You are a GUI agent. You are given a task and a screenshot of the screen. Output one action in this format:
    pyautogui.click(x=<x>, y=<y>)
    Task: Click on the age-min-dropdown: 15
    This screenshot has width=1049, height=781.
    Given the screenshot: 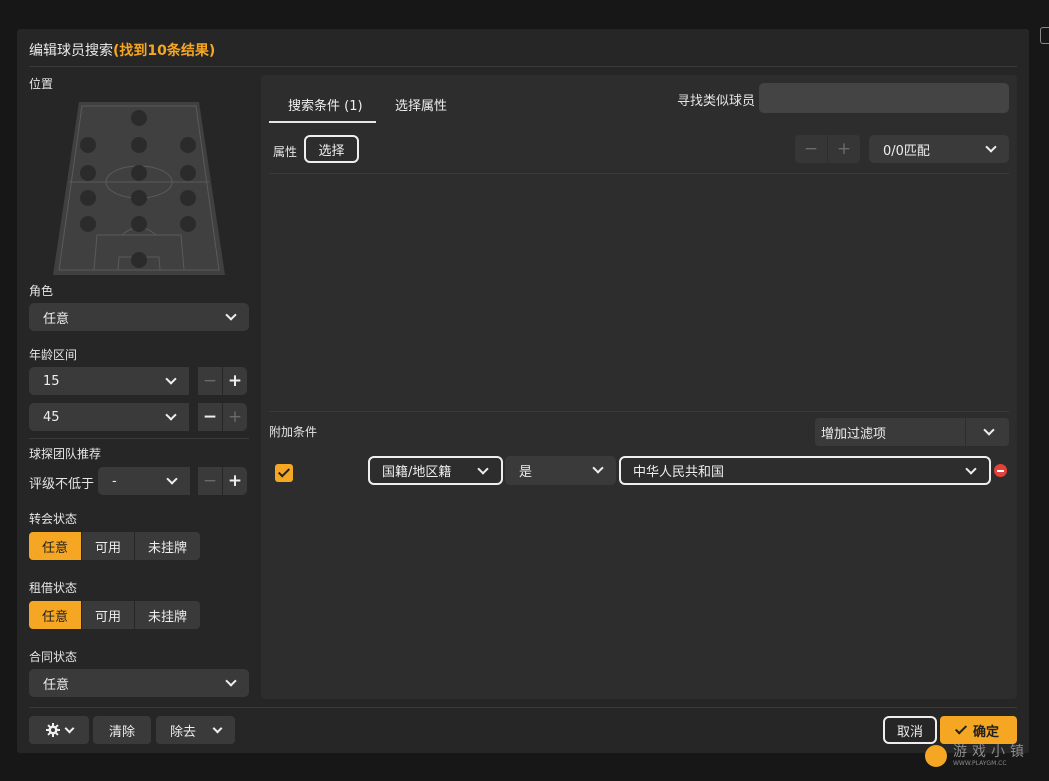 What is the action you would take?
    pyautogui.click(x=109, y=381)
    